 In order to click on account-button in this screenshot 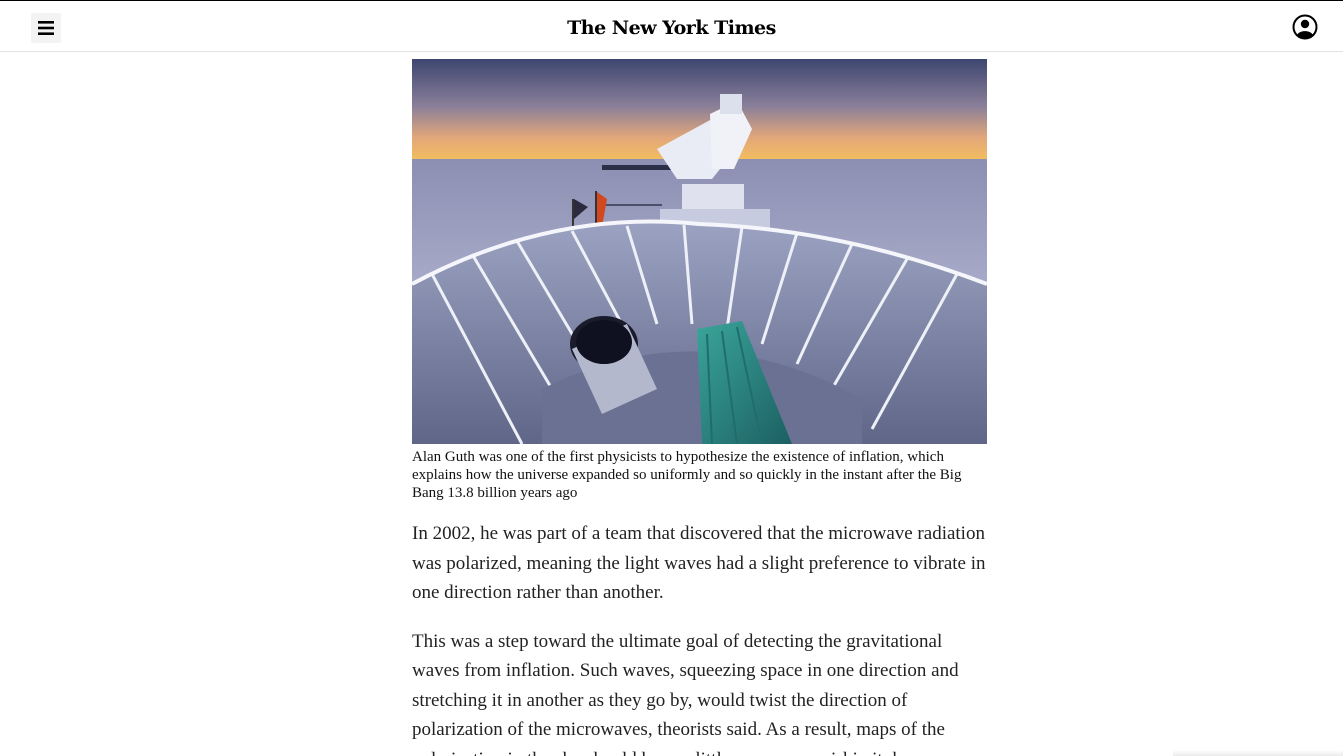, I will do `click(1305, 27)`.